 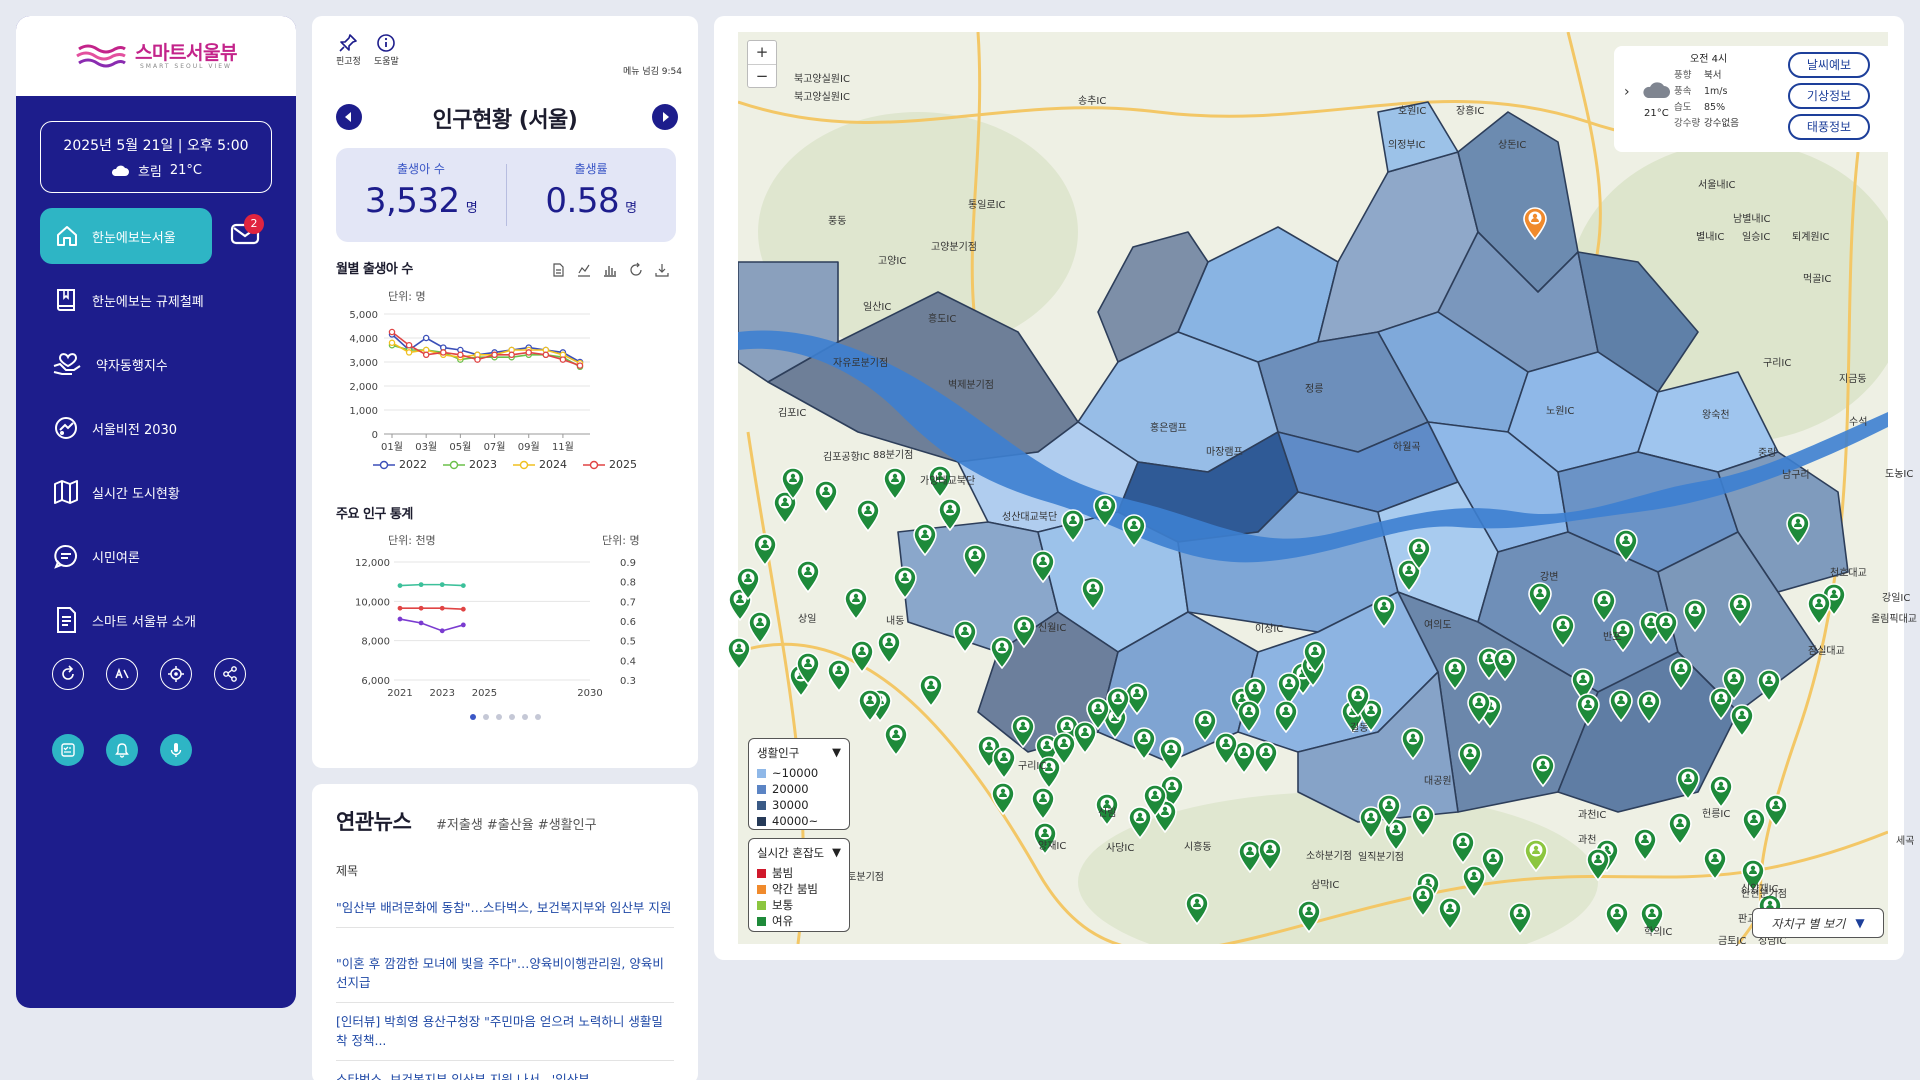 I want to click on next-button, so click(x=665, y=117).